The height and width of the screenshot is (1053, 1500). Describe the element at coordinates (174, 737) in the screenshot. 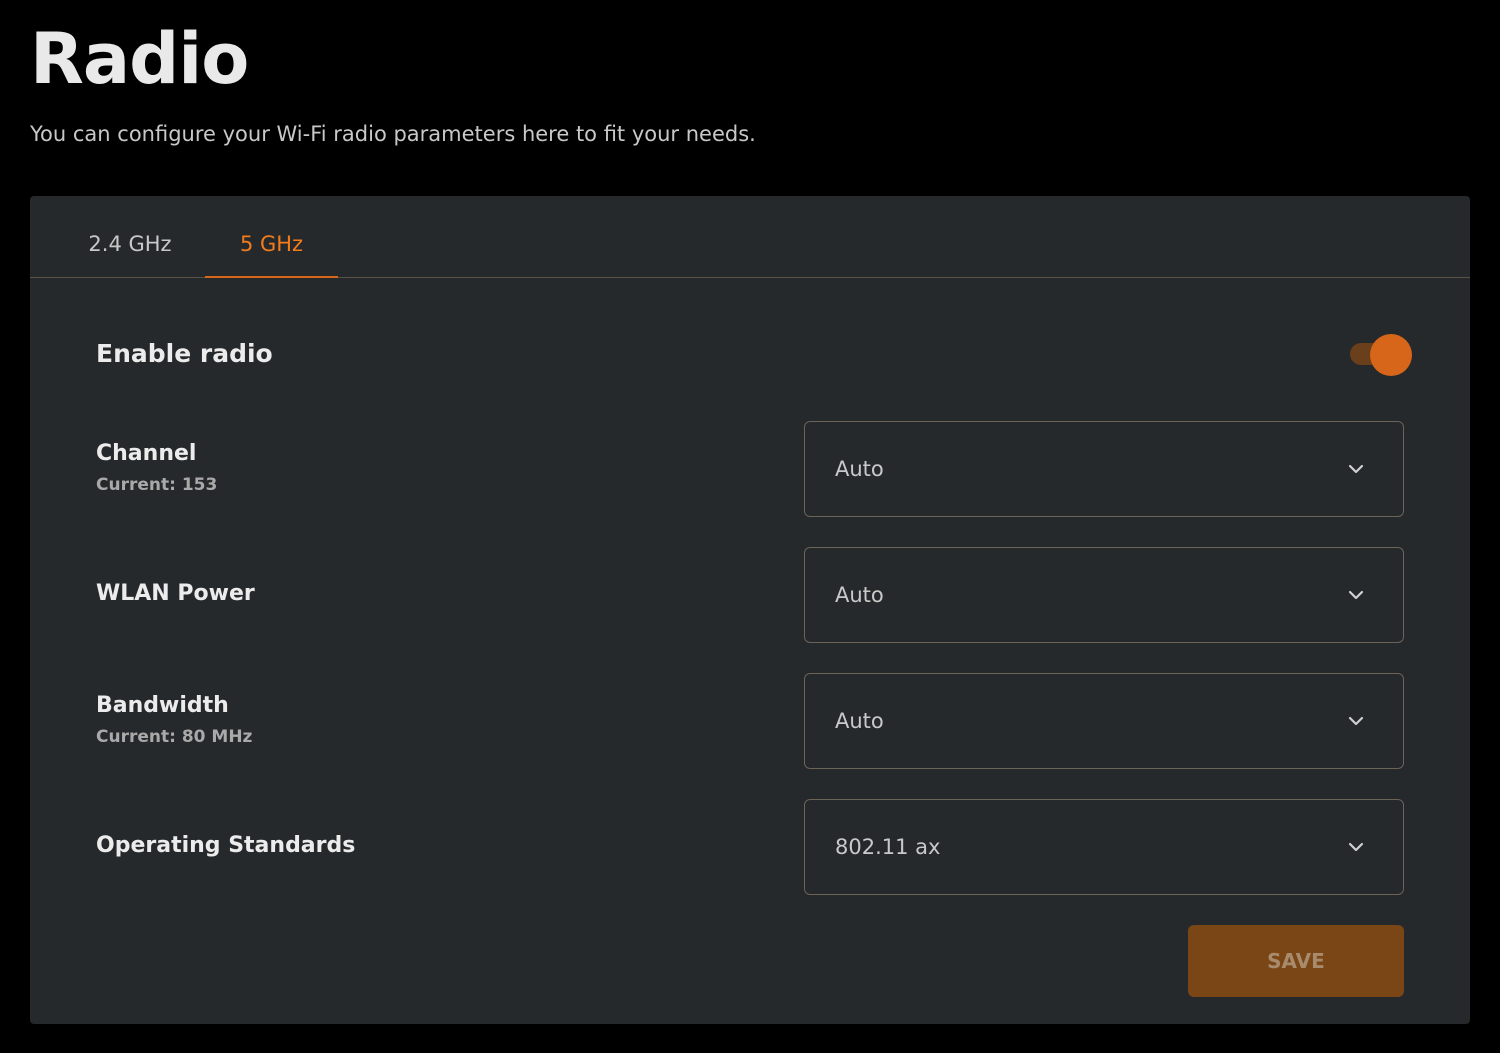

I see `bandwidth-current: Current: 80 MHz` at that location.